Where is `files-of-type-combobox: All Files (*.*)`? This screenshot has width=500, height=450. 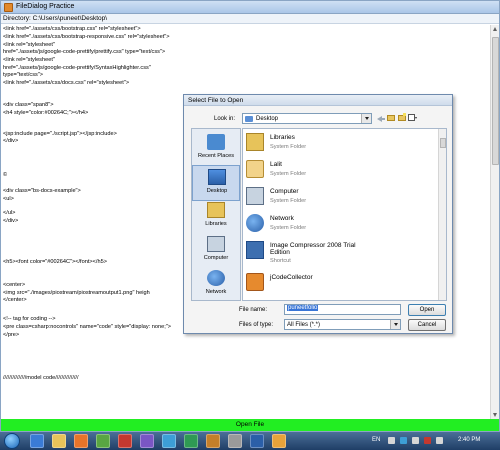
files-of-type-combobox: All Files (*.*) is located at coordinates (342, 324).